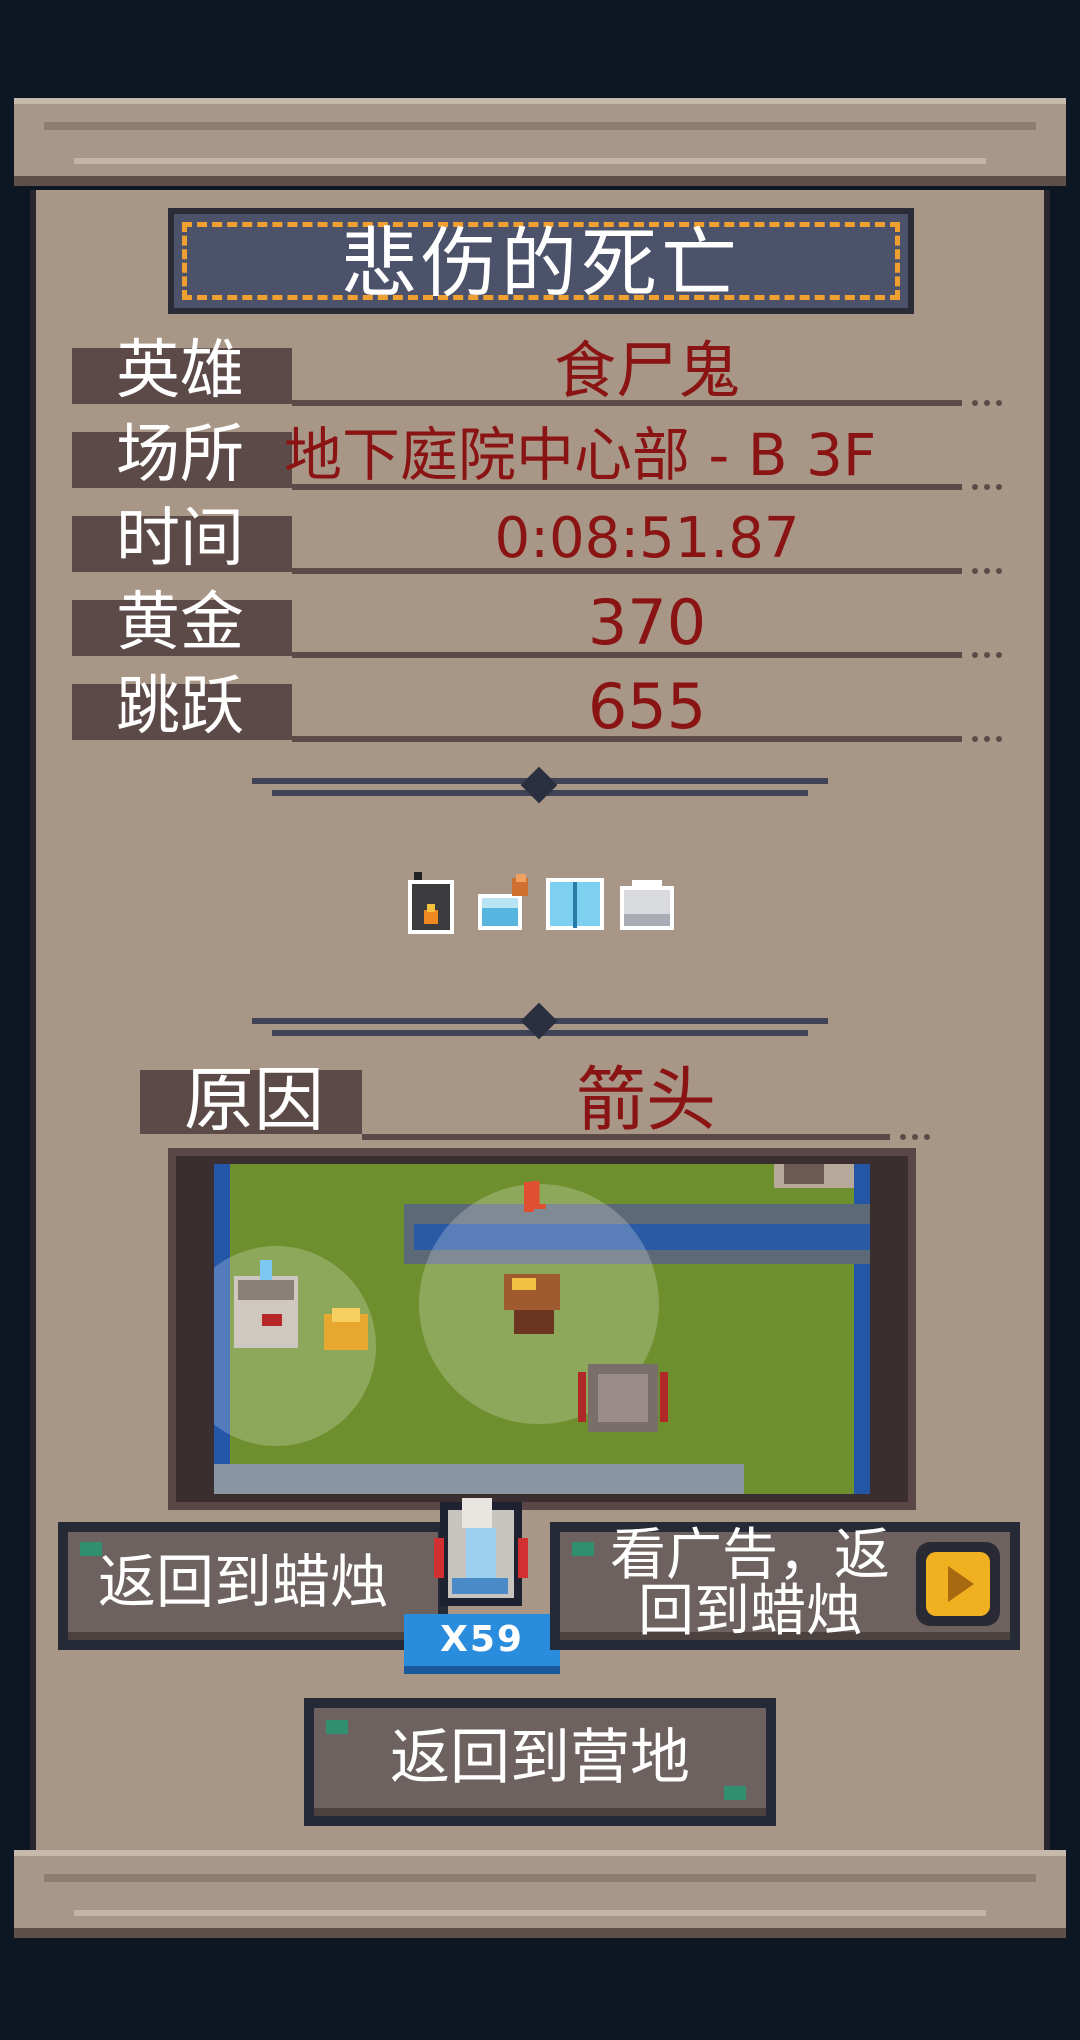  What do you see at coordinates (180, 371) in the screenshot?
I see `stat-label-hero: 英雄` at bounding box center [180, 371].